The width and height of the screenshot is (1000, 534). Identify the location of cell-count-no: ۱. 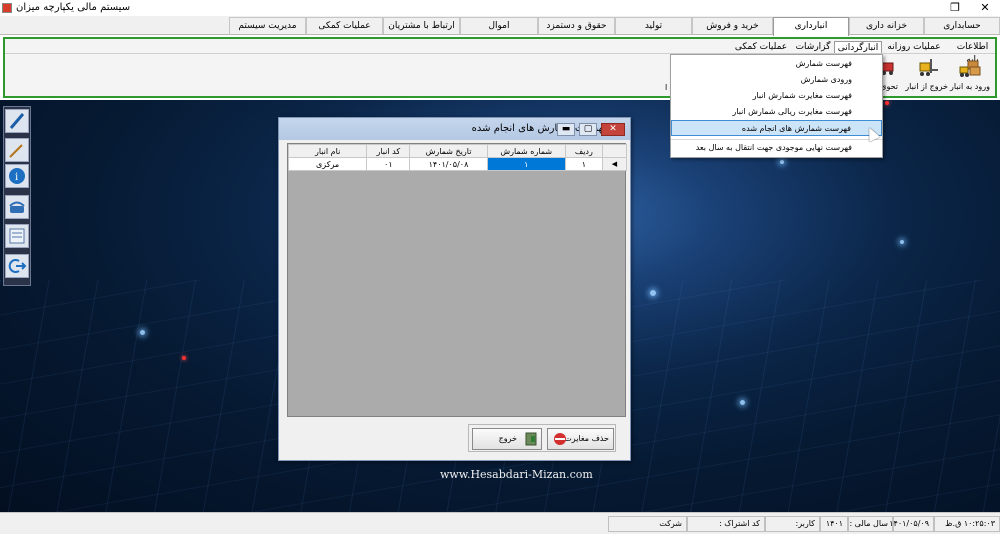
(526, 164).